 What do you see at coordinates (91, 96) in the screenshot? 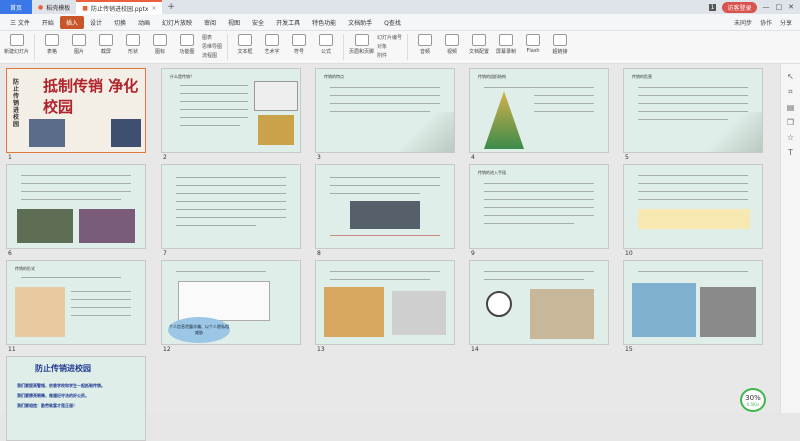
I see `slide-1-title: 抵制传销 净化校园` at bounding box center [91, 96].